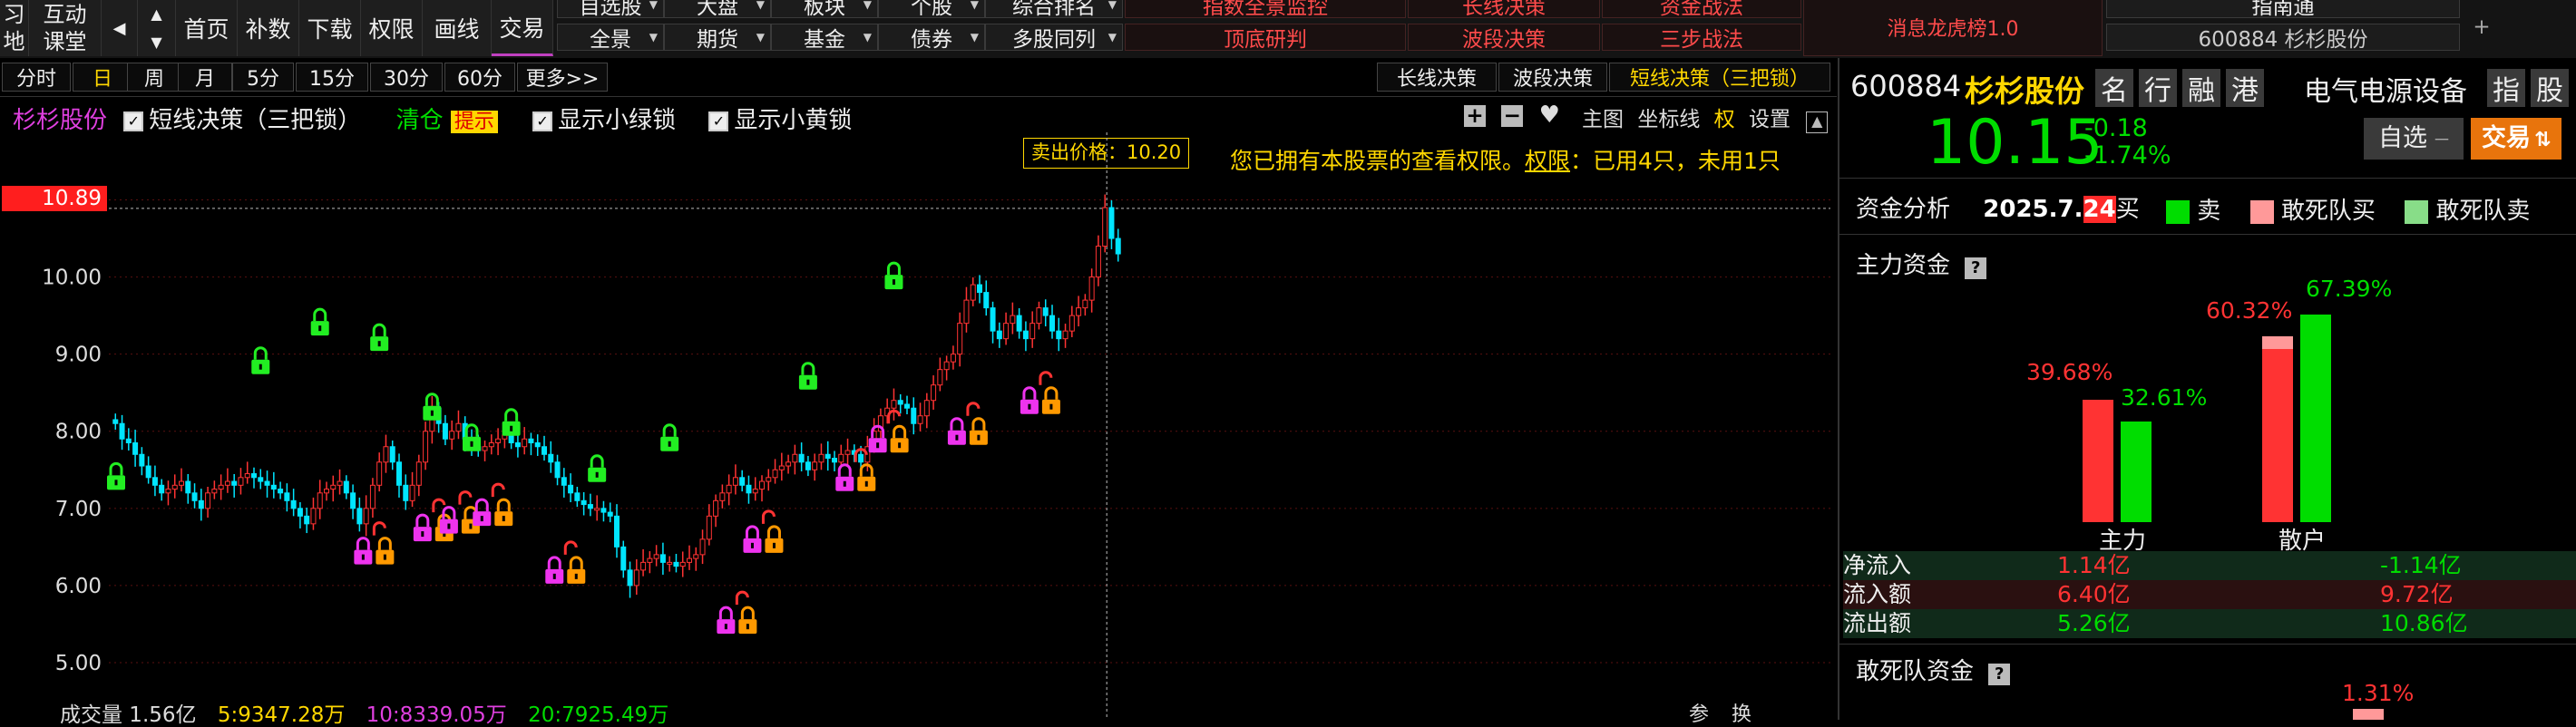  Describe the element at coordinates (522, 28) in the screenshot. I see `toolbar-button-trade: 交易` at that location.